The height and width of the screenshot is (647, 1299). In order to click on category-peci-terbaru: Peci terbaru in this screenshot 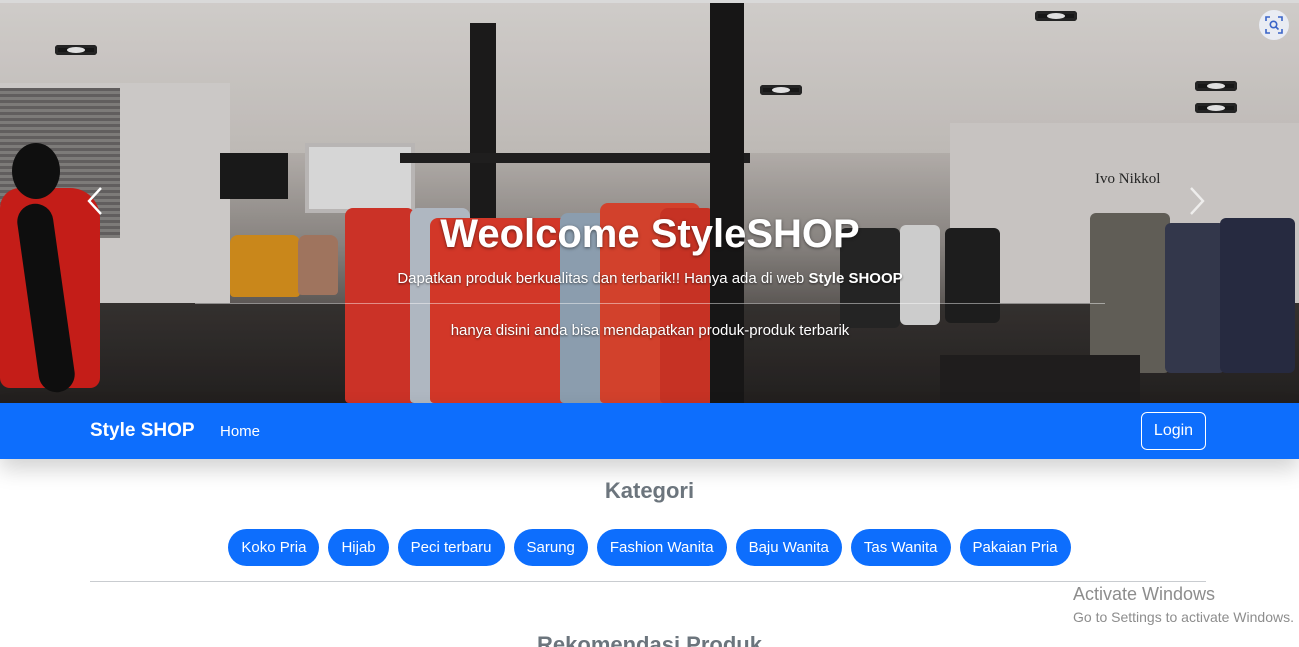, I will do `click(451, 547)`.